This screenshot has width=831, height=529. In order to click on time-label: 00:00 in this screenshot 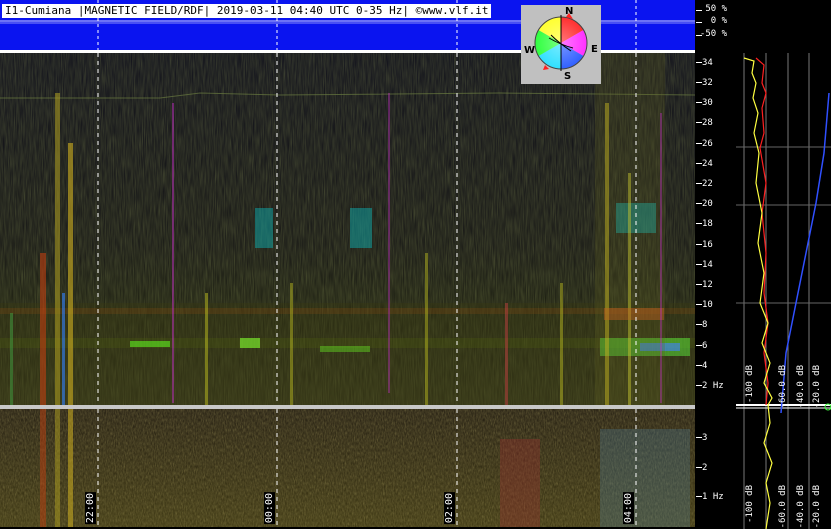, I will do `click(269, 507)`.